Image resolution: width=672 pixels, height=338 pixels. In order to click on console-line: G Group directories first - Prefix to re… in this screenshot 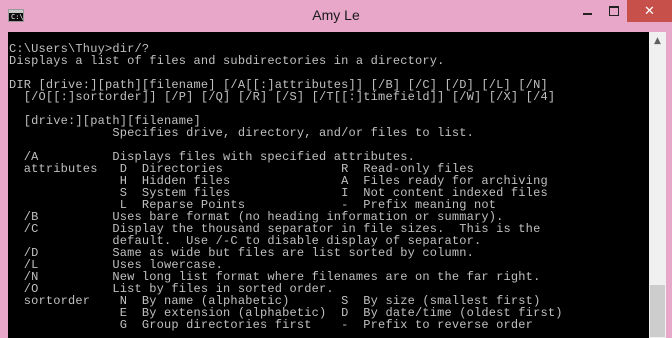, I will do `click(271, 325)`.